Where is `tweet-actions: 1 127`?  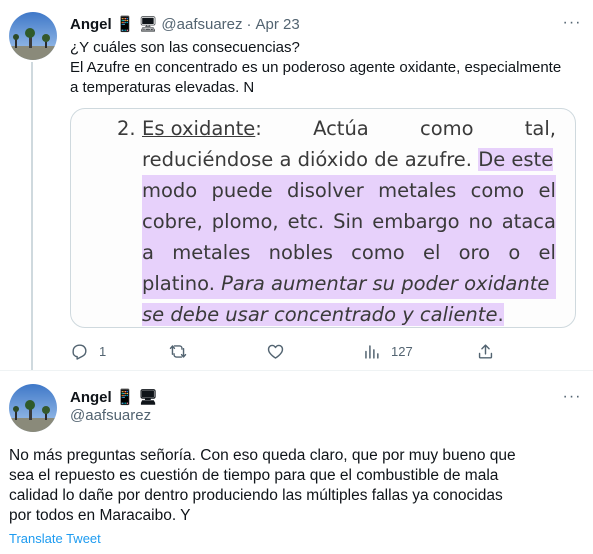 tweet-actions: 1 127 is located at coordinates (295, 351).